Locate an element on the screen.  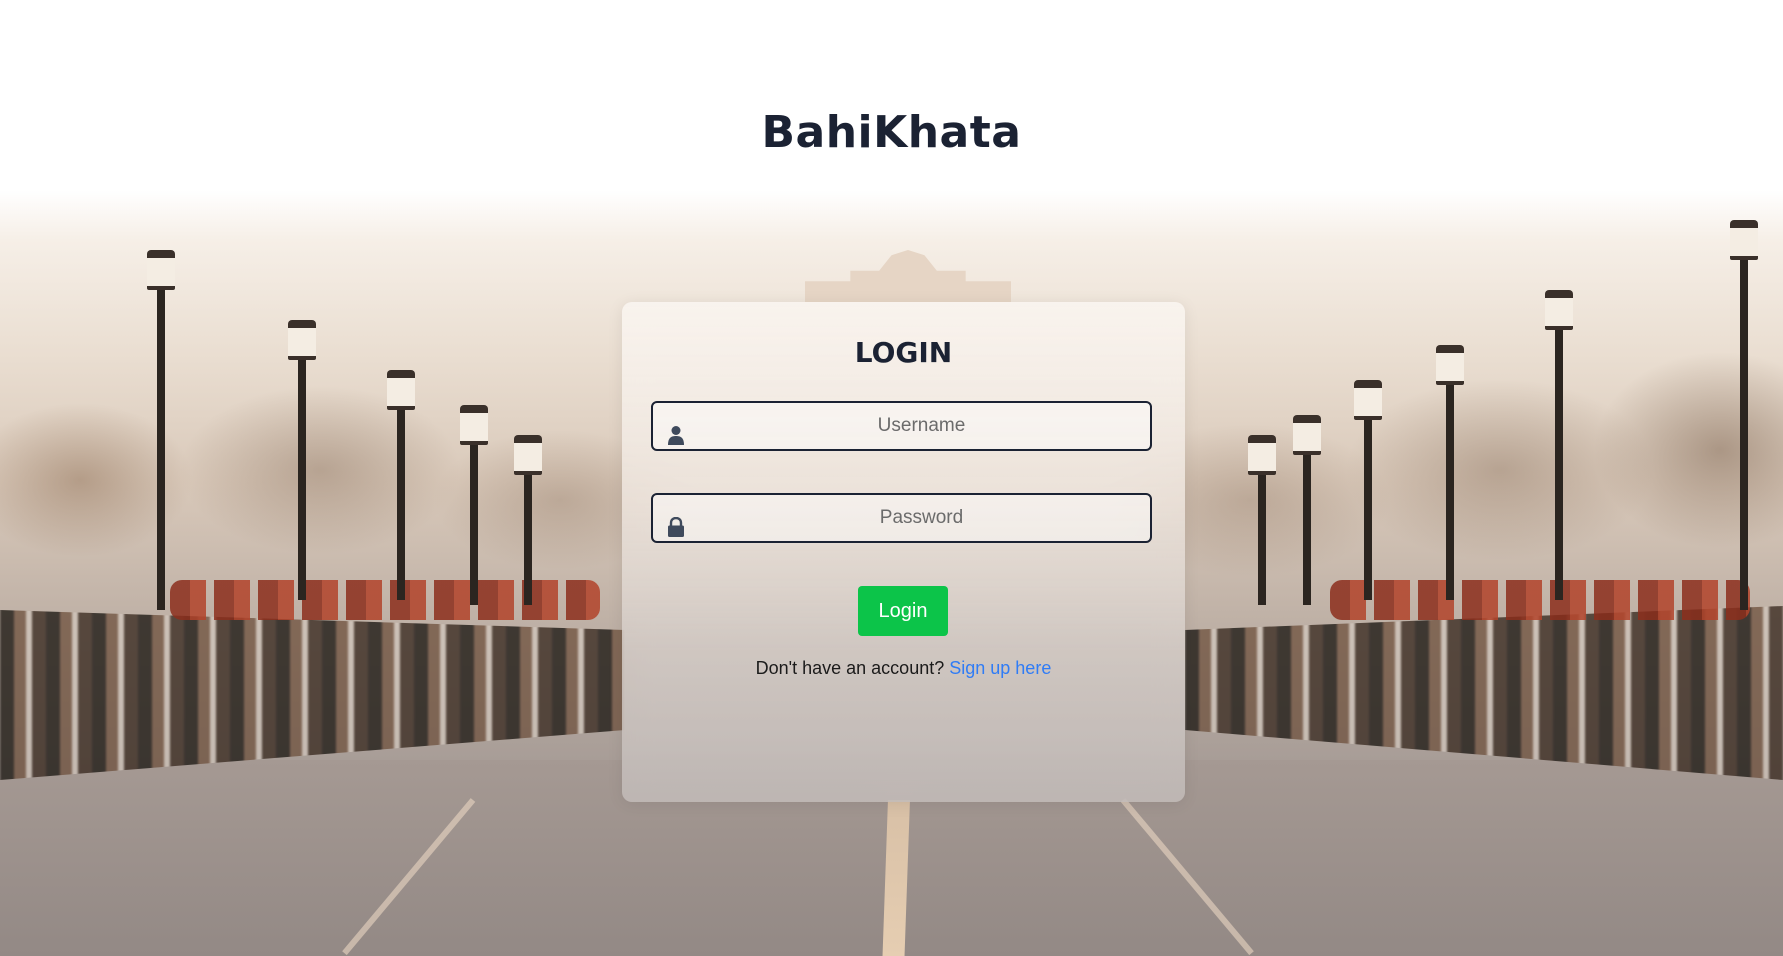
turban-row-right is located at coordinates (1540, 600).